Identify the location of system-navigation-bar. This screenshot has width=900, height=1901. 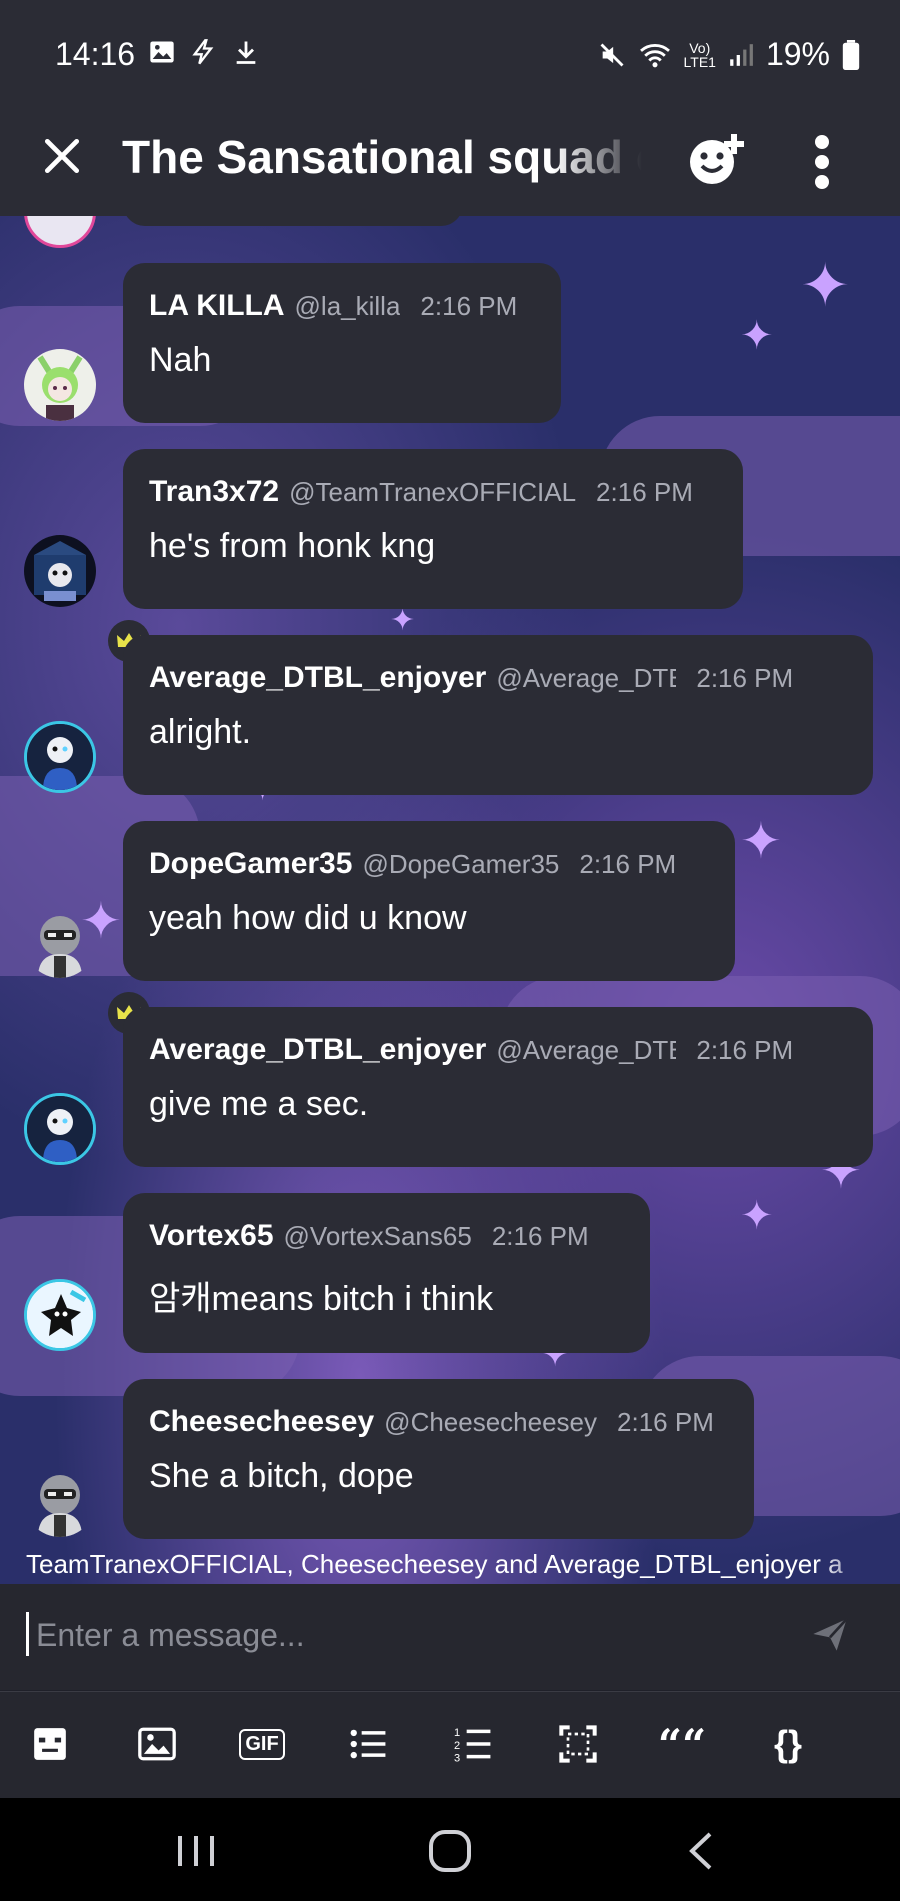
(450, 1849).